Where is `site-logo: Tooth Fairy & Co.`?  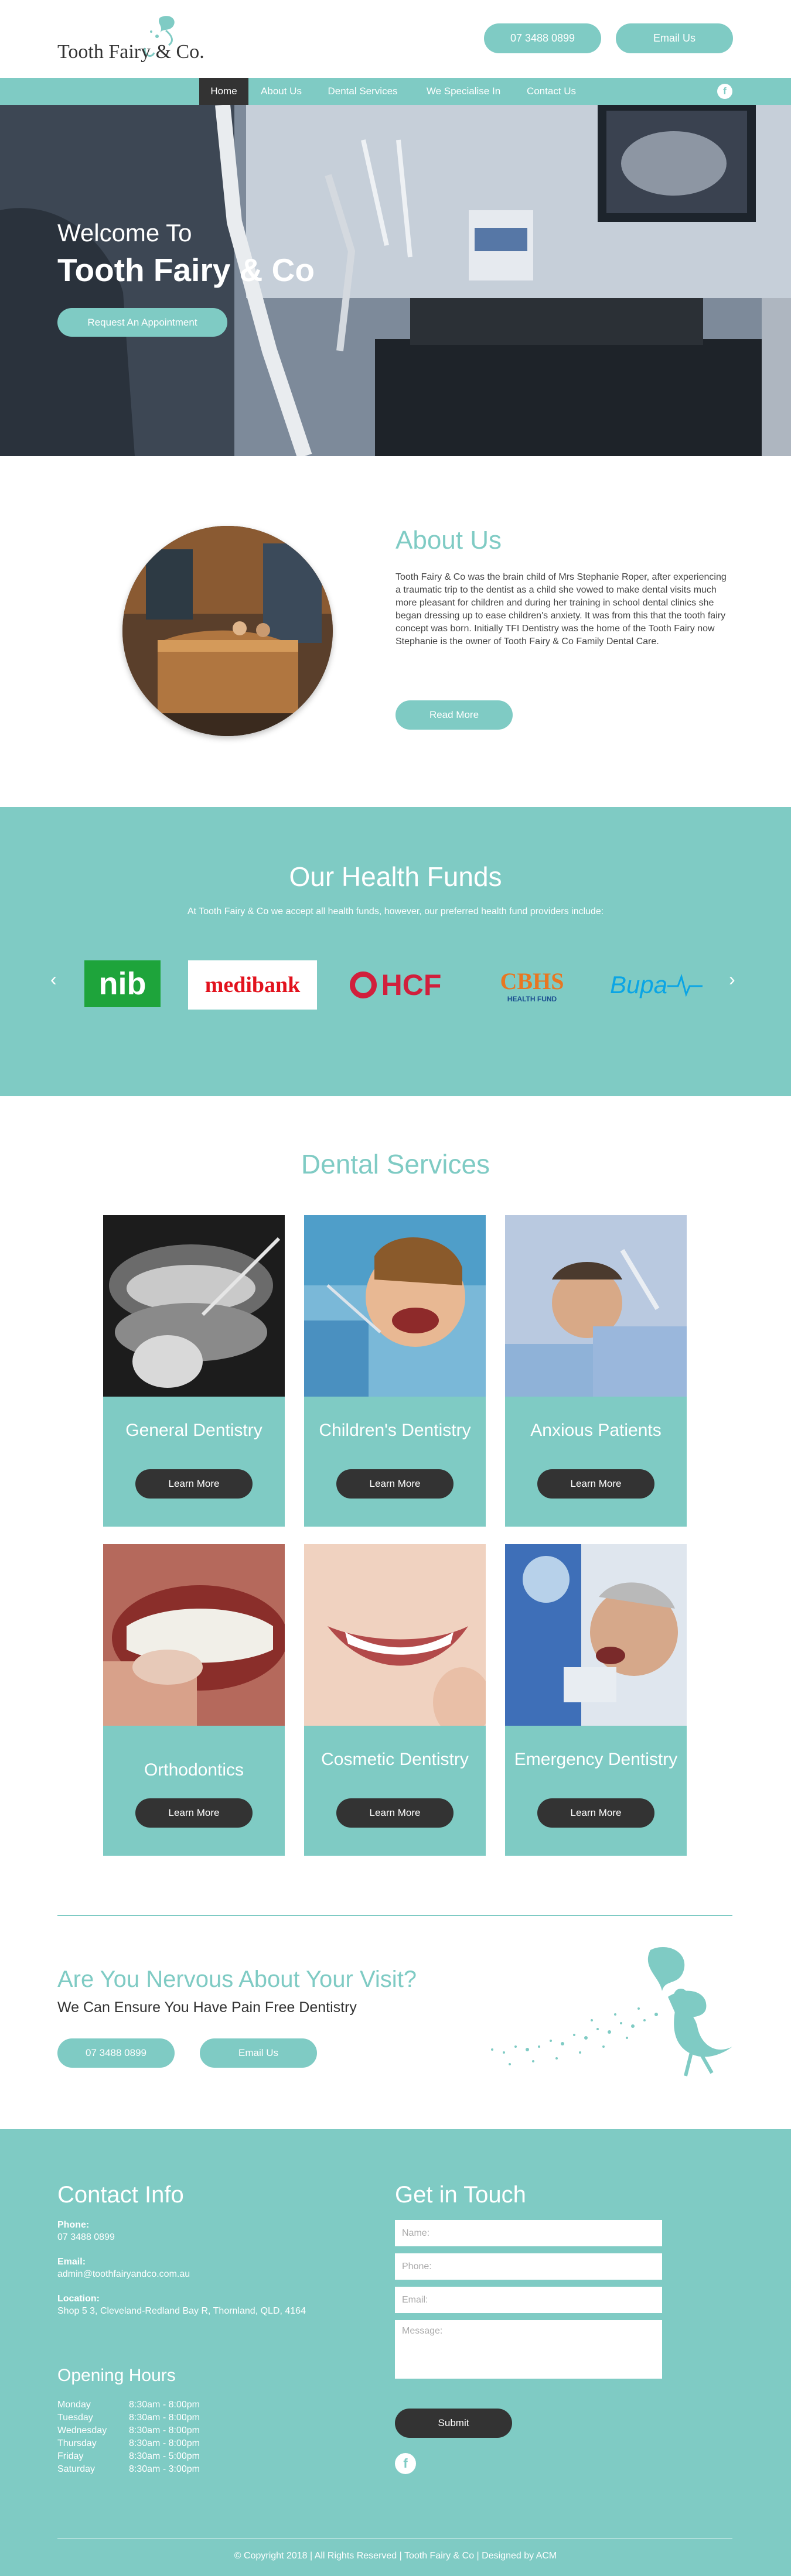
site-logo: Tooth Fairy & Co. is located at coordinates (130, 41).